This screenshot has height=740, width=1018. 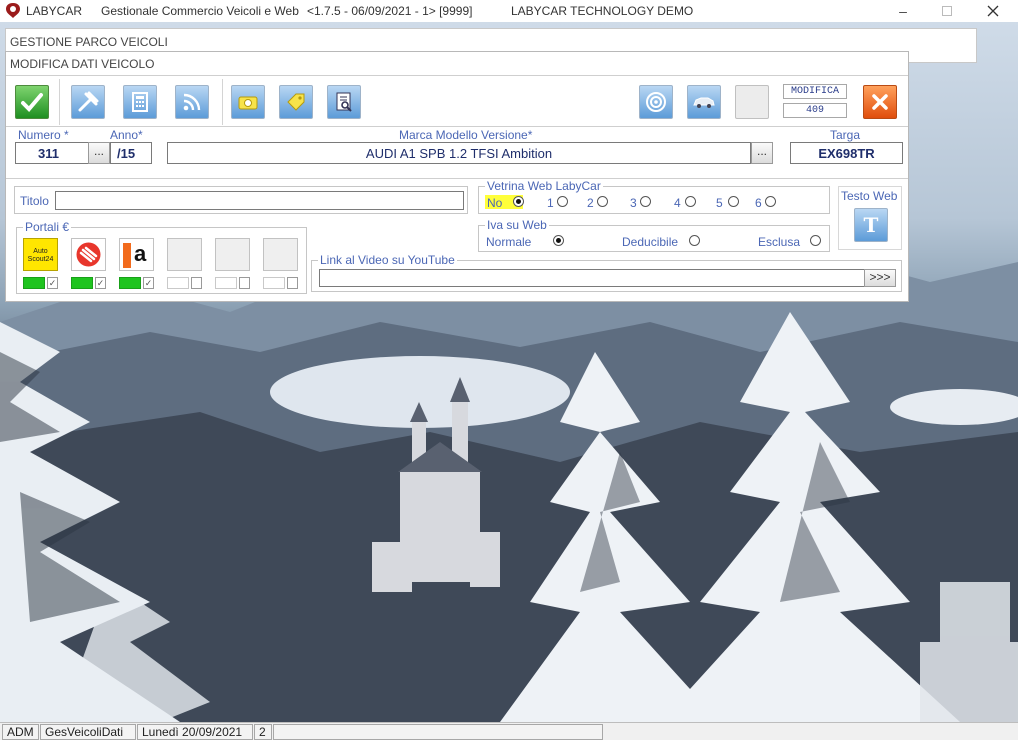 I want to click on calculator-button, so click(x=140, y=102).